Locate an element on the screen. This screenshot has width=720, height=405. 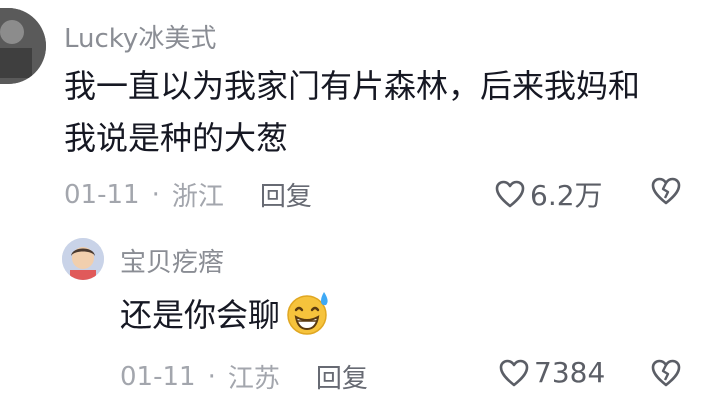
reply-like-count: 7384 is located at coordinates (570, 372).